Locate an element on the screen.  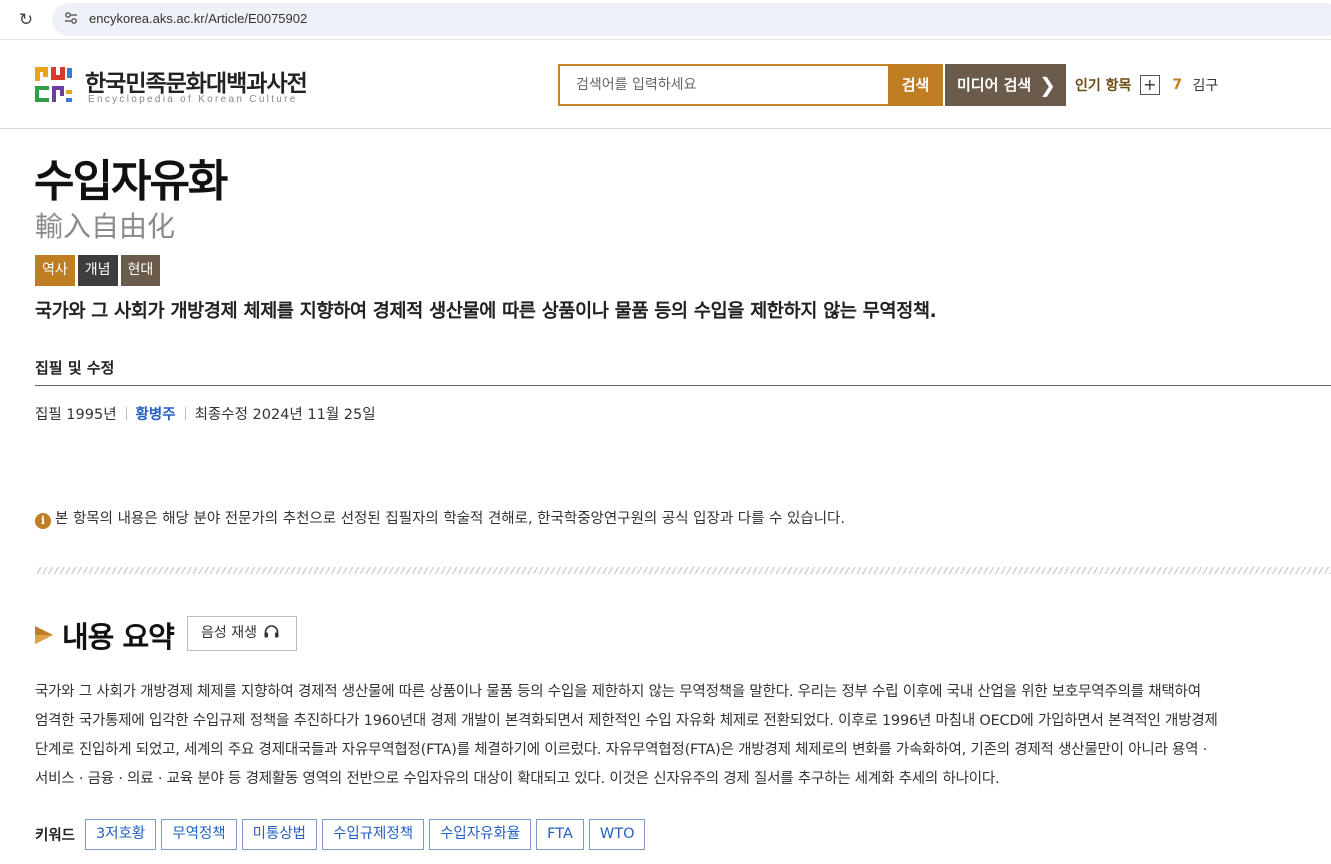
tag-history: 역사 is located at coordinates (55, 270).